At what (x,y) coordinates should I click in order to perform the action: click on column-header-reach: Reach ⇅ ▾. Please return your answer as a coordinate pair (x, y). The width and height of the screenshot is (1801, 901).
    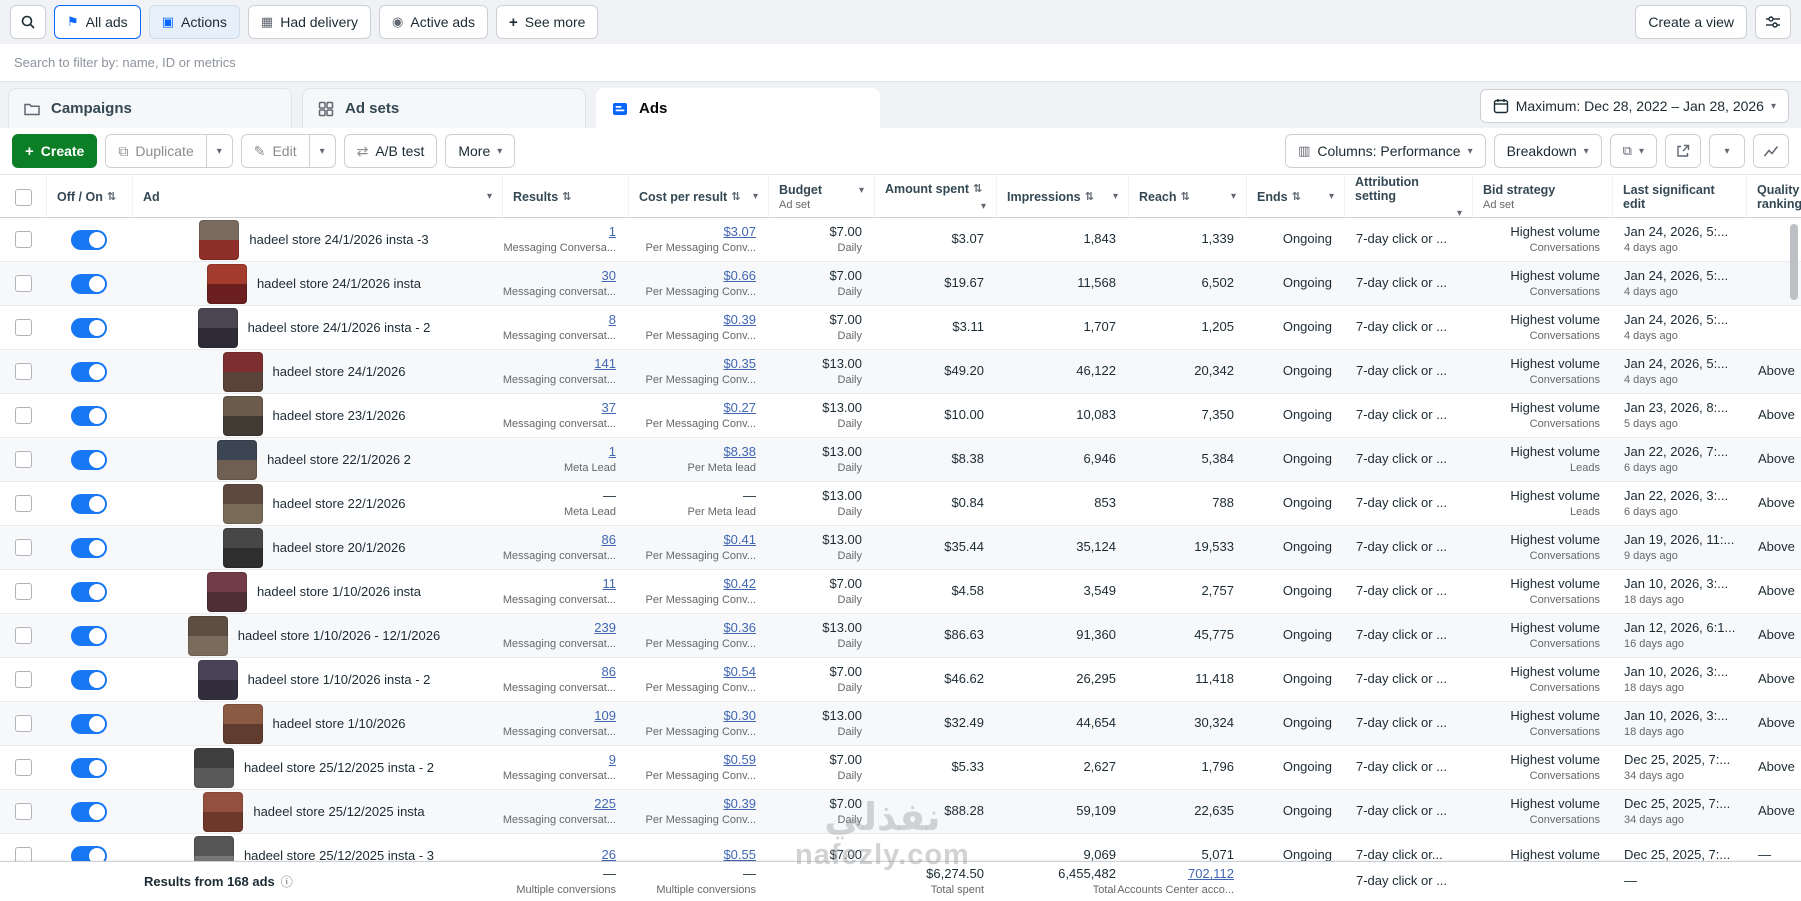
    Looking at the image, I should click on (1187, 197).